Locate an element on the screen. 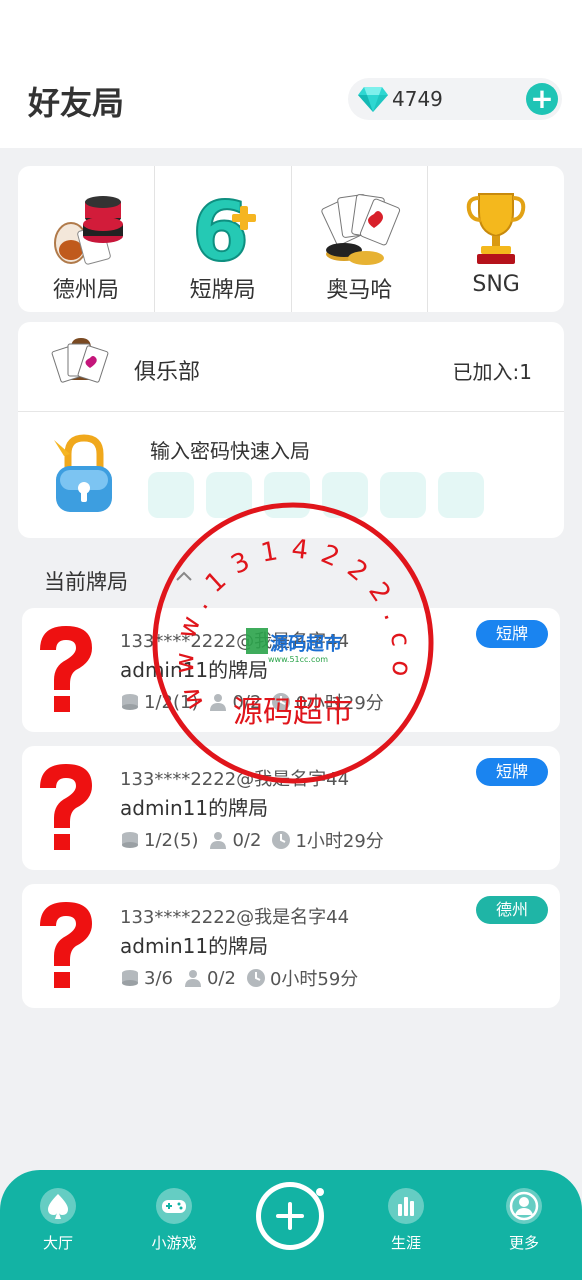 This screenshot has height=1280, width=582. diamond-icon is located at coordinates (373, 99).